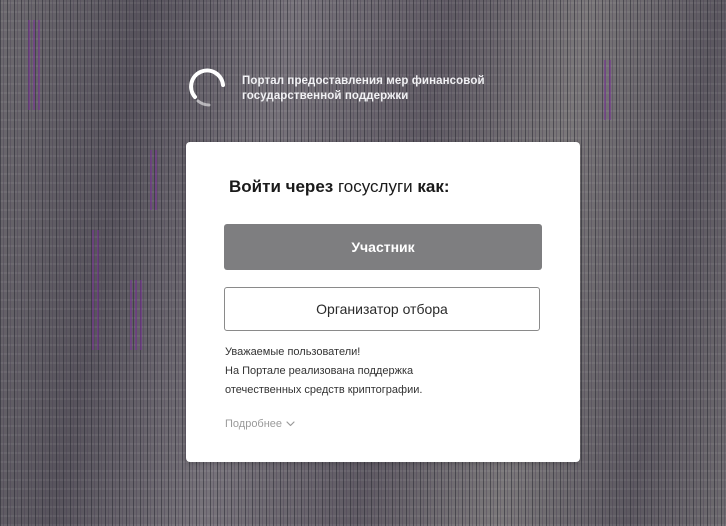 The image size is (726, 526). Describe the element at coordinates (319, 371) in the screenshot. I see `notice-line: На Портале реализована поддержка` at that location.